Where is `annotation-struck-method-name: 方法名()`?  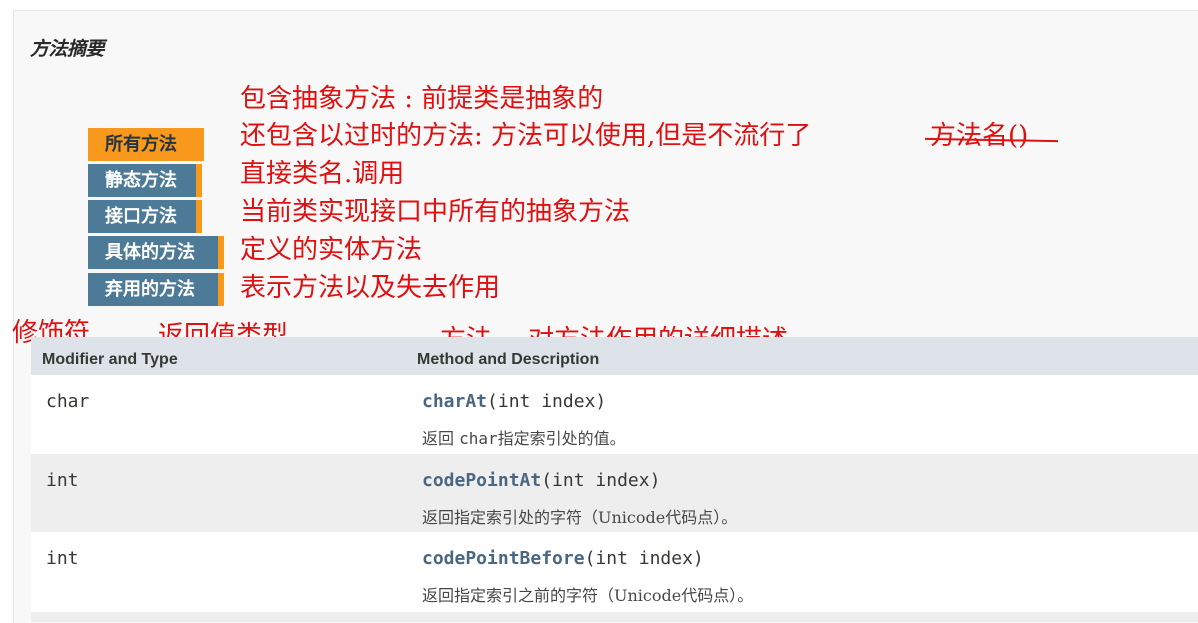 annotation-struck-method-name: 方法名() is located at coordinates (979, 136).